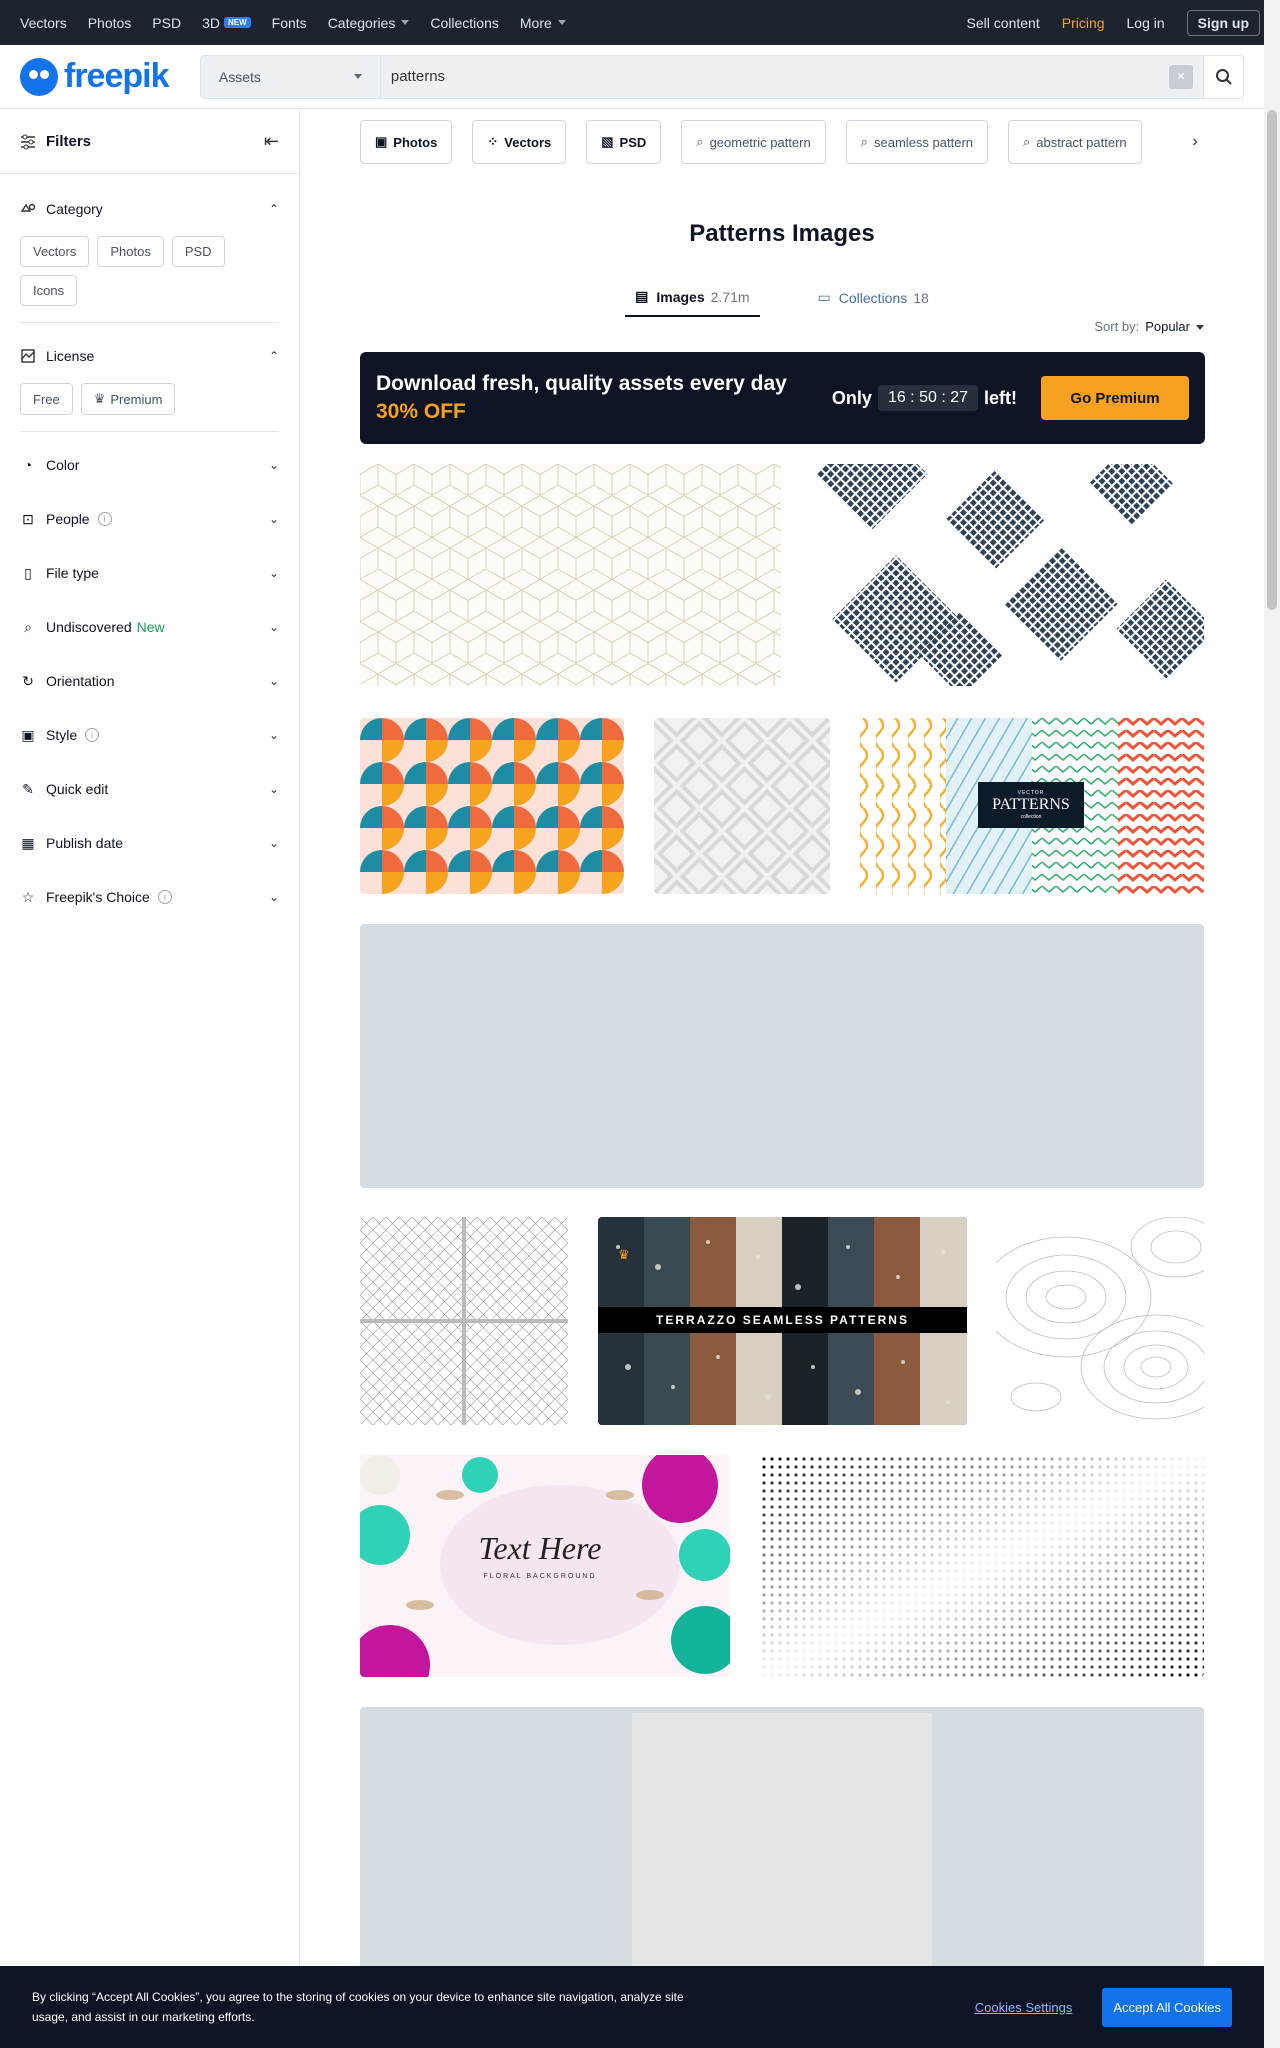 Image resolution: width=1280 pixels, height=2048 pixels. What do you see at coordinates (927, 398) in the screenshot?
I see `countdown-clock: 16 : 50 : 27` at bounding box center [927, 398].